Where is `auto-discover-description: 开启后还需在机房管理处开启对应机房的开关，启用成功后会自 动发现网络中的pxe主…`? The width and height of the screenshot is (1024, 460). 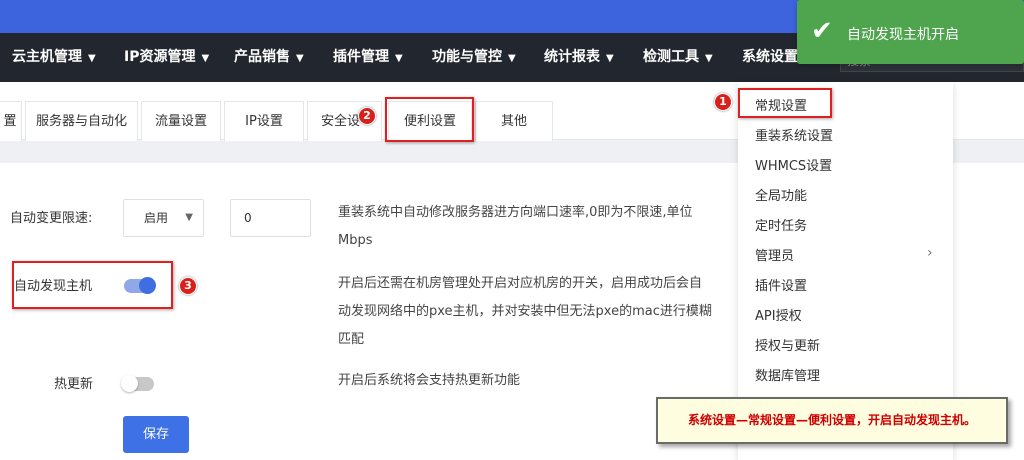
auto-discover-description: 开启后还需在机房管理处开启对应机房的开关，启用成功后会自 动发现网络中的pxe主… is located at coordinates (525, 311).